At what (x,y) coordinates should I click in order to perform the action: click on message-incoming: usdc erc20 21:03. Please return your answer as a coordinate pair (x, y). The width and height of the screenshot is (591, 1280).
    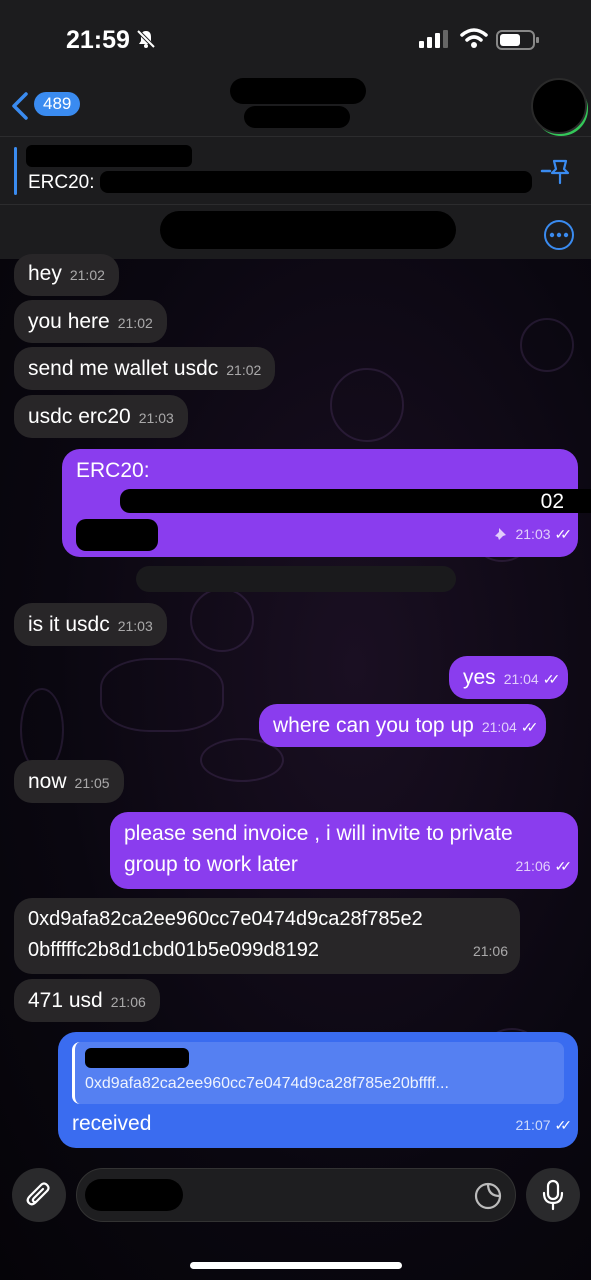
    Looking at the image, I should click on (101, 416).